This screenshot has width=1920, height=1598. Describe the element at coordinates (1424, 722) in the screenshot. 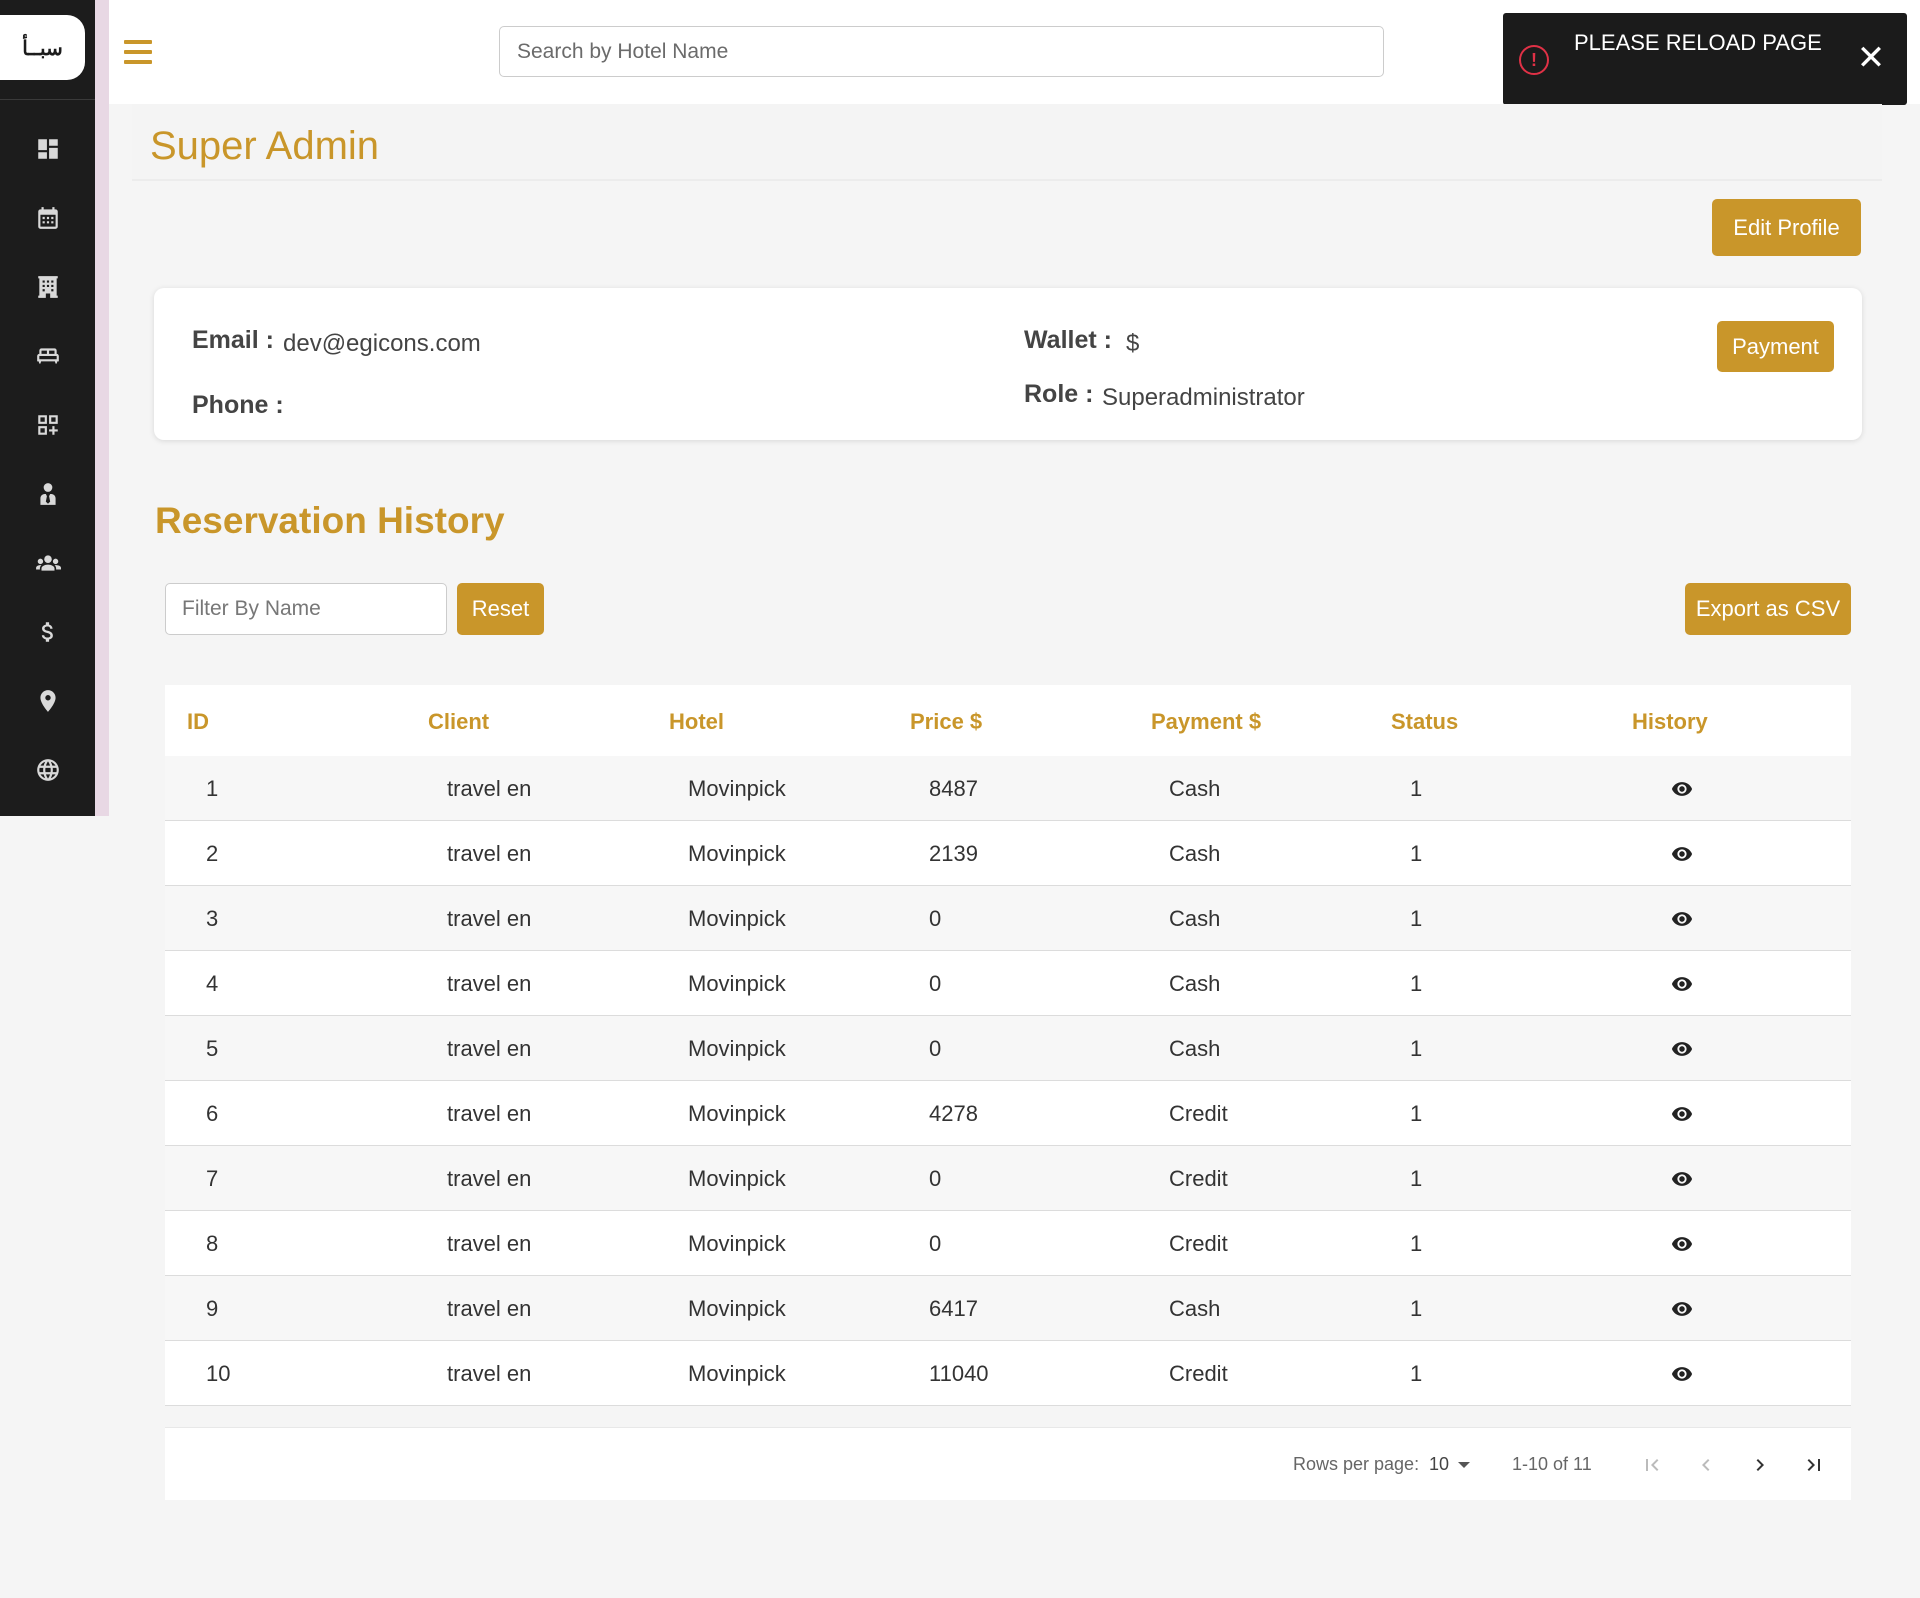

I see `column-header-status: Status` at that location.